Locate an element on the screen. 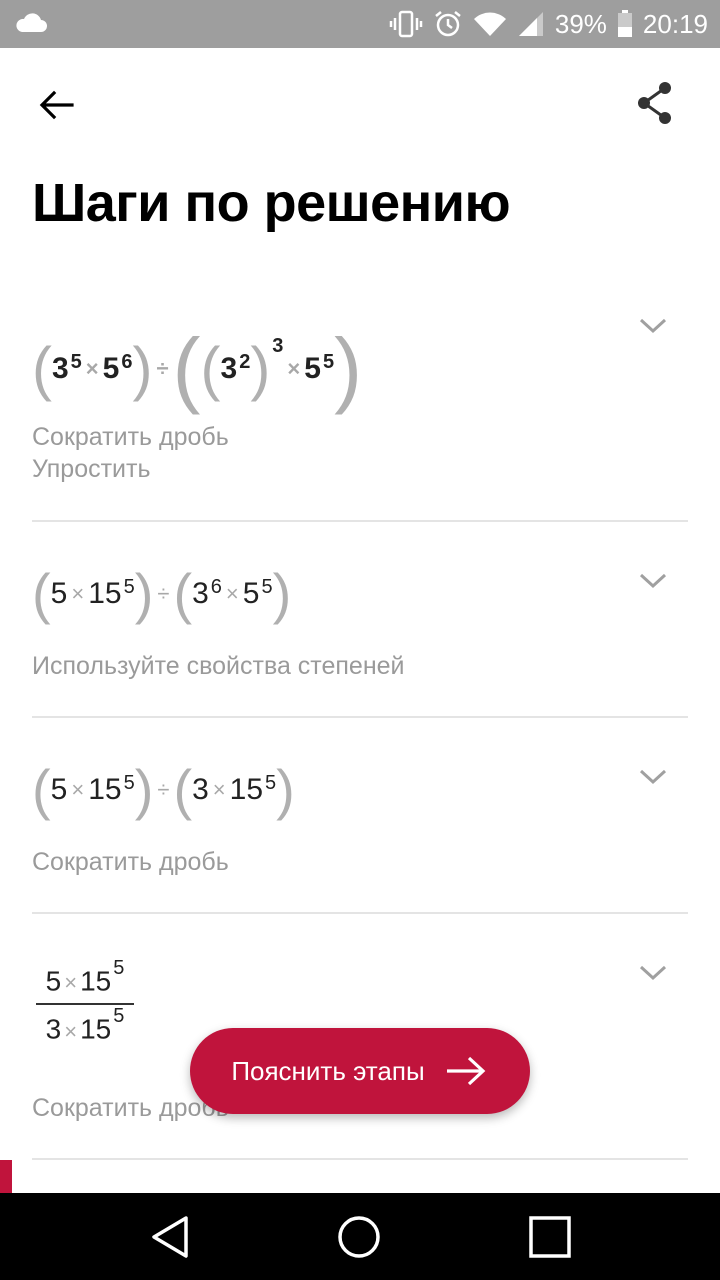  cloud-icon is located at coordinates (31, 22).